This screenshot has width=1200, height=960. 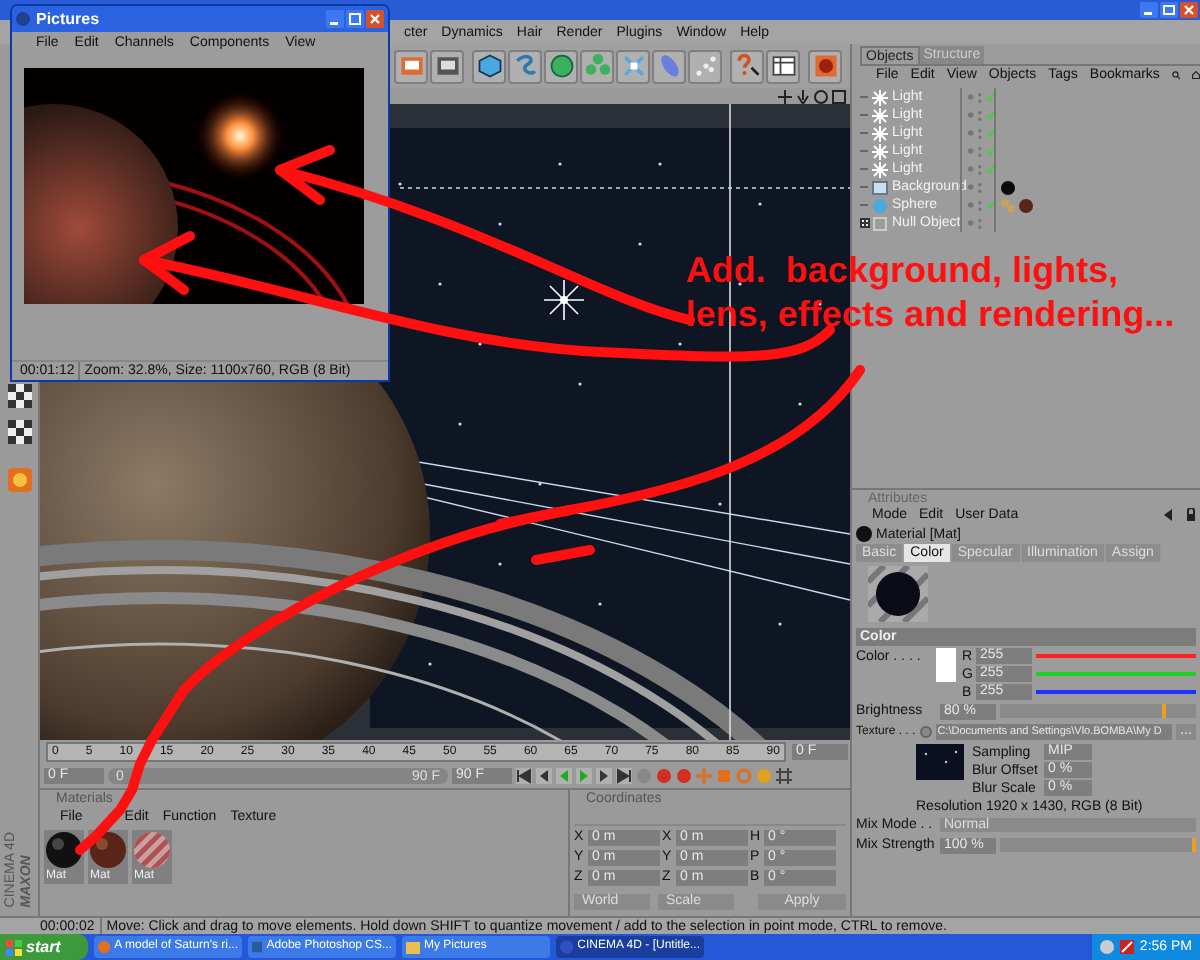 I want to click on maximize-icon, so click(x=839, y=96).